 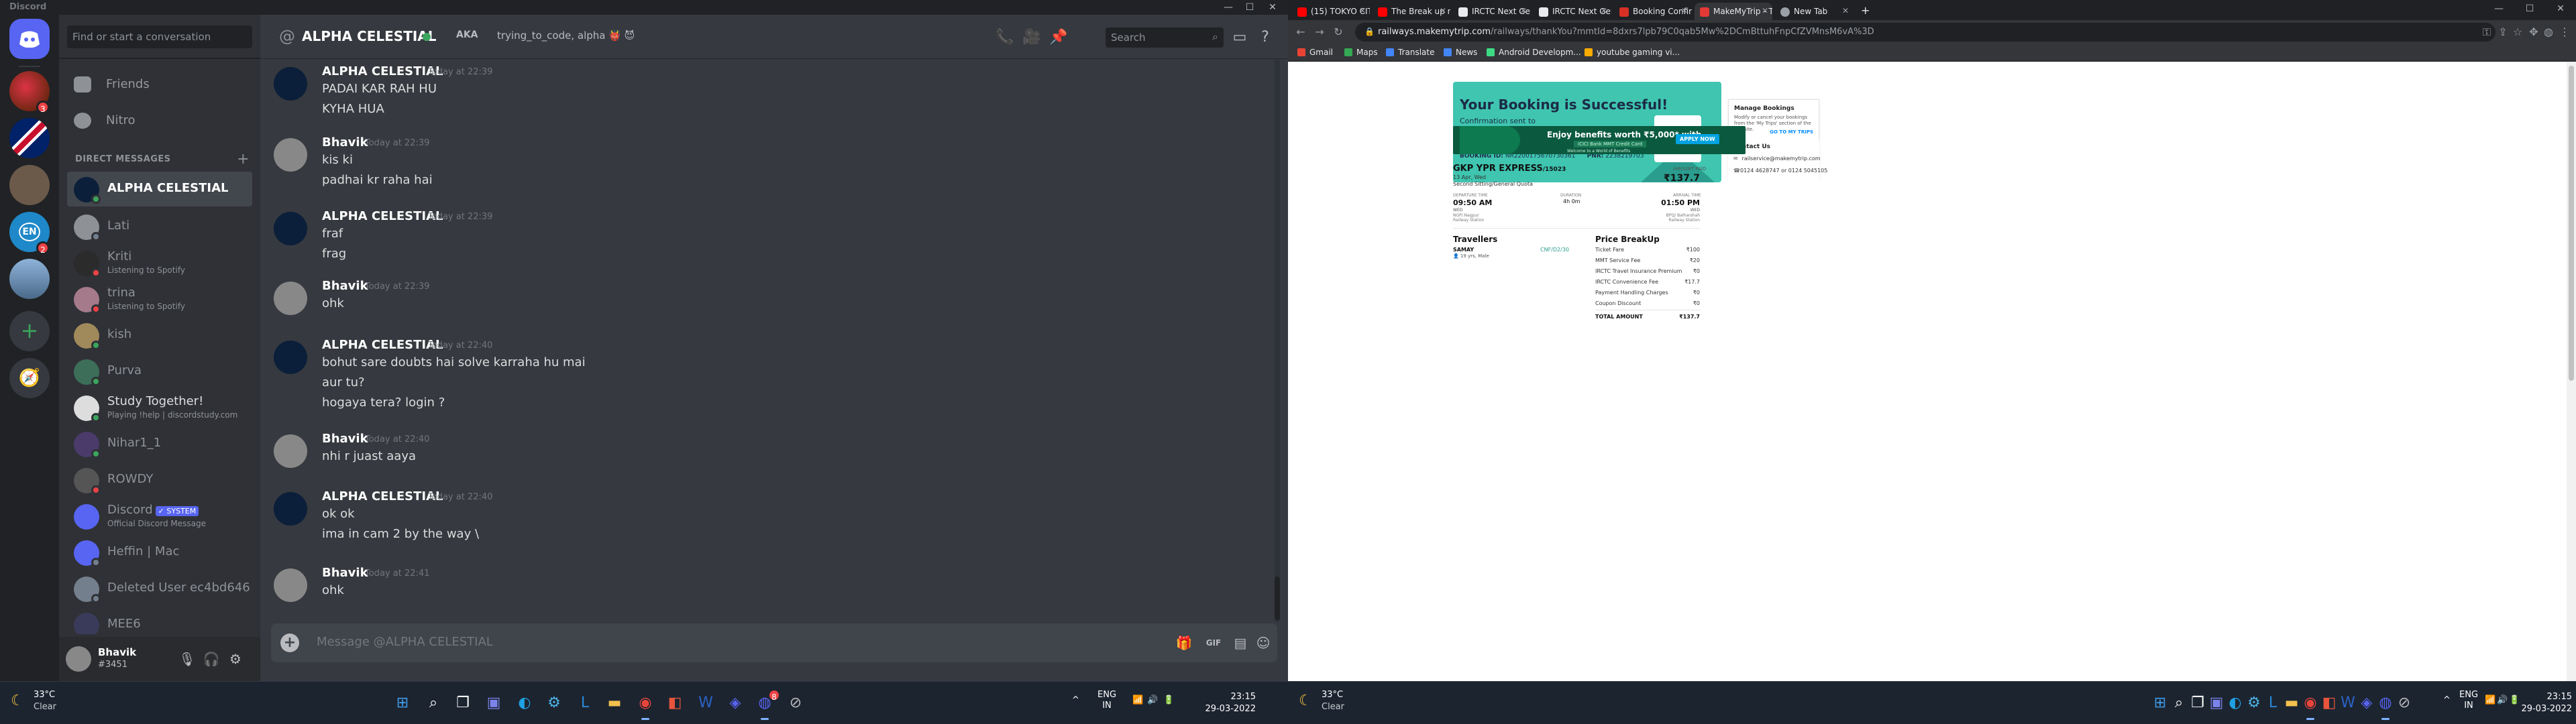 I want to click on word-icon: W, so click(x=706, y=703).